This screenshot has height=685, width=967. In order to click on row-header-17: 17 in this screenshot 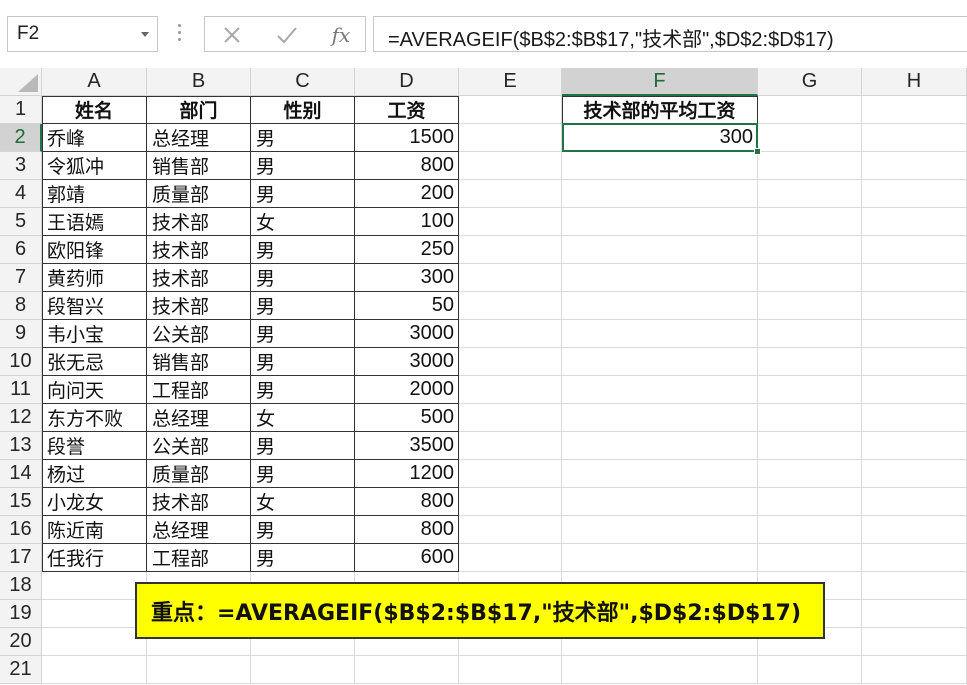, I will do `click(21, 558)`.